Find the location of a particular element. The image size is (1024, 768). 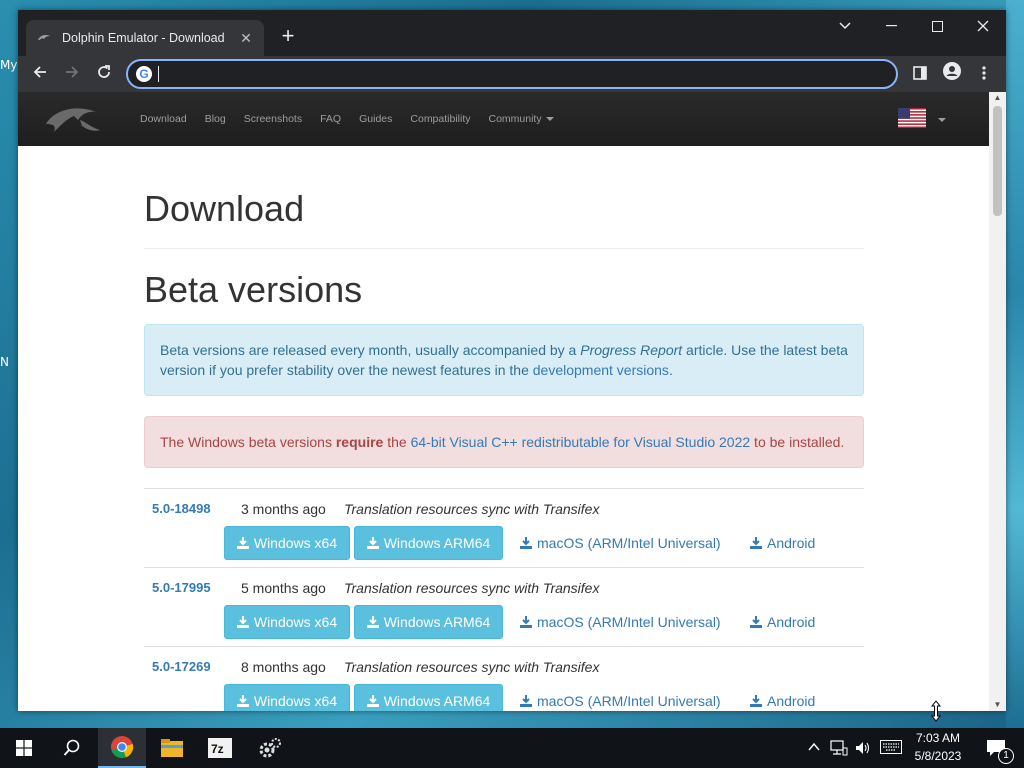

danger-text-2: the is located at coordinates (397, 442).